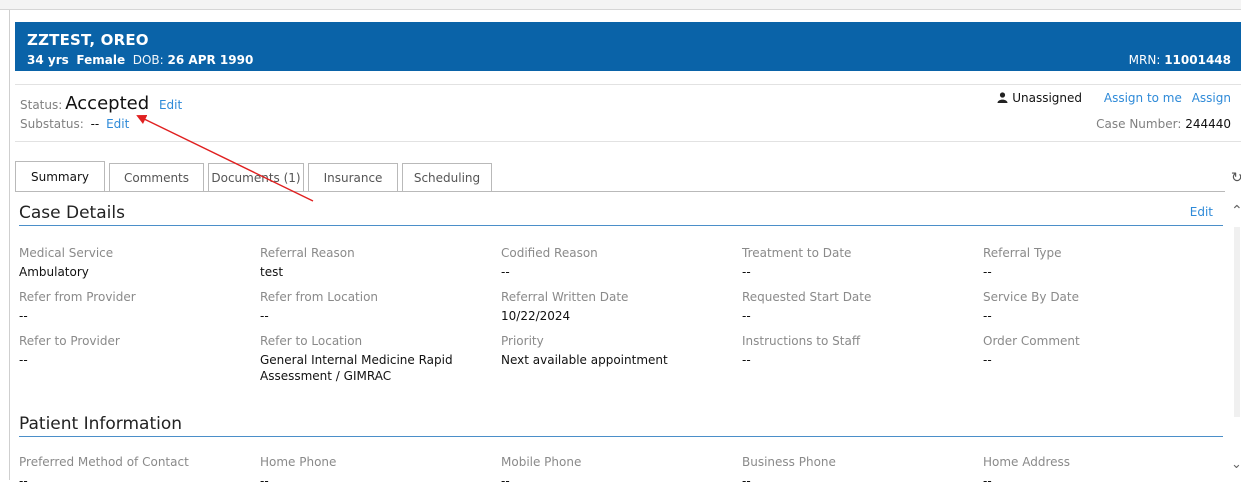 The image size is (1241, 489). What do you see at coordinates (1002, 97) in the screenshot?
I see `person-icon` at bounding box center [1002, 97].